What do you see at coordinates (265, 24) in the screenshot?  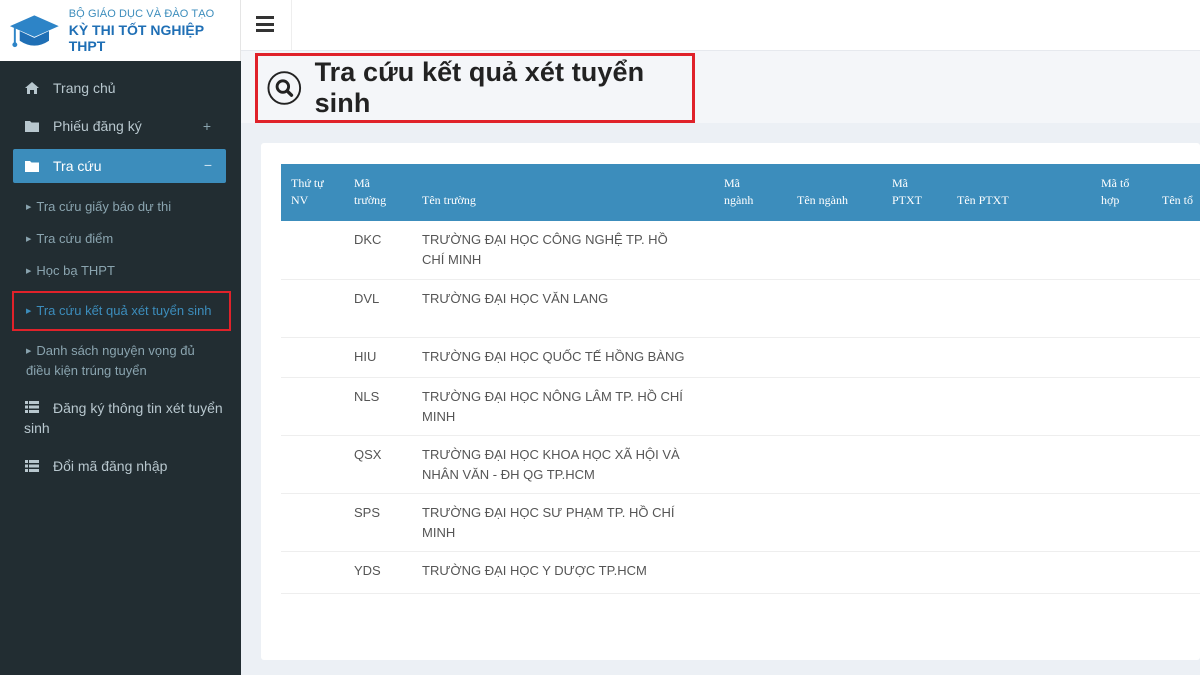 I see `menu-toggle-icon` at bounding box center [265, 24].